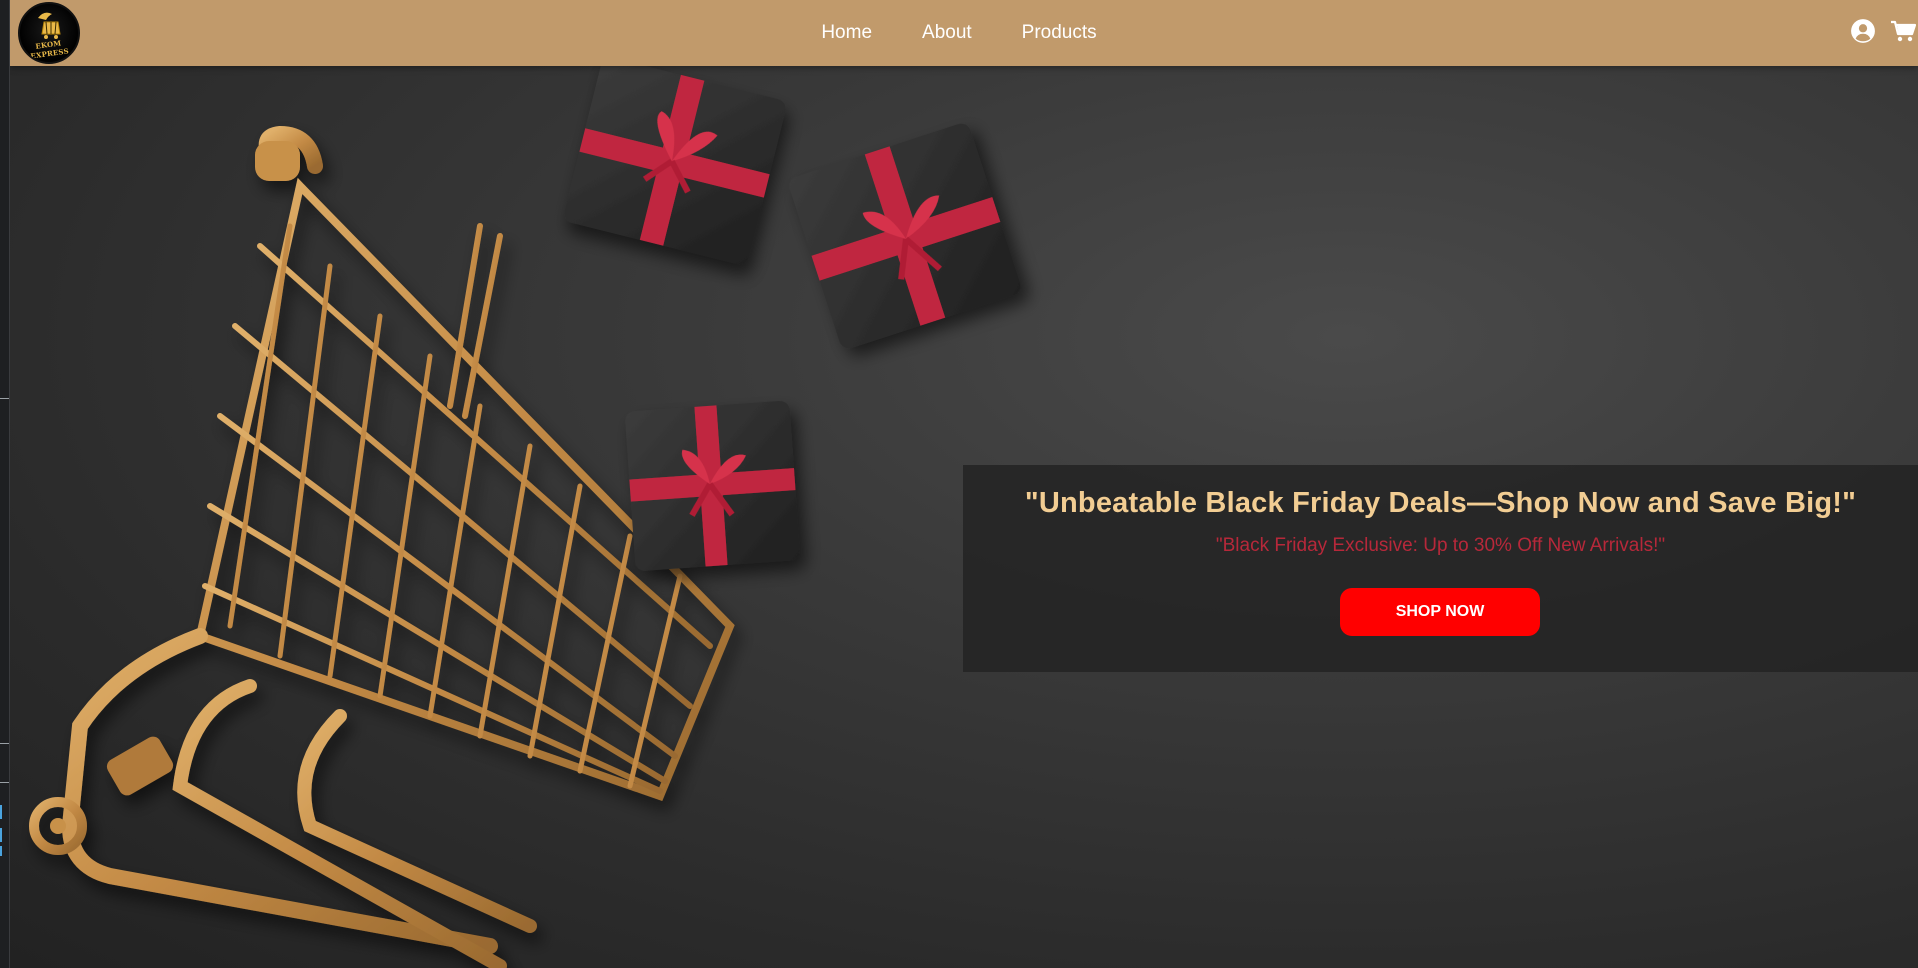  Describe the element at coordinates (947, 33) in the screenshot. I see `nav-about-link: About` at that location.